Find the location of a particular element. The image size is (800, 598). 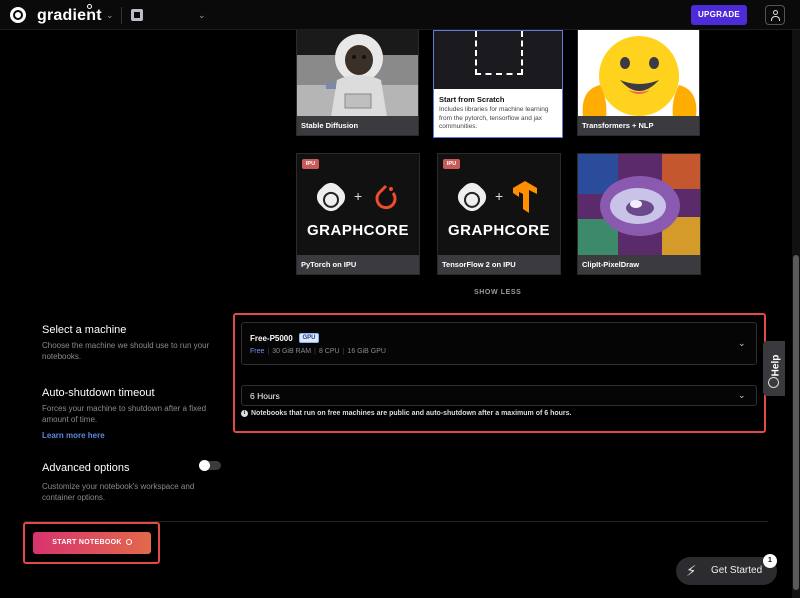

card-label: PyTorch on IPU is located at coordinates (358, 264).